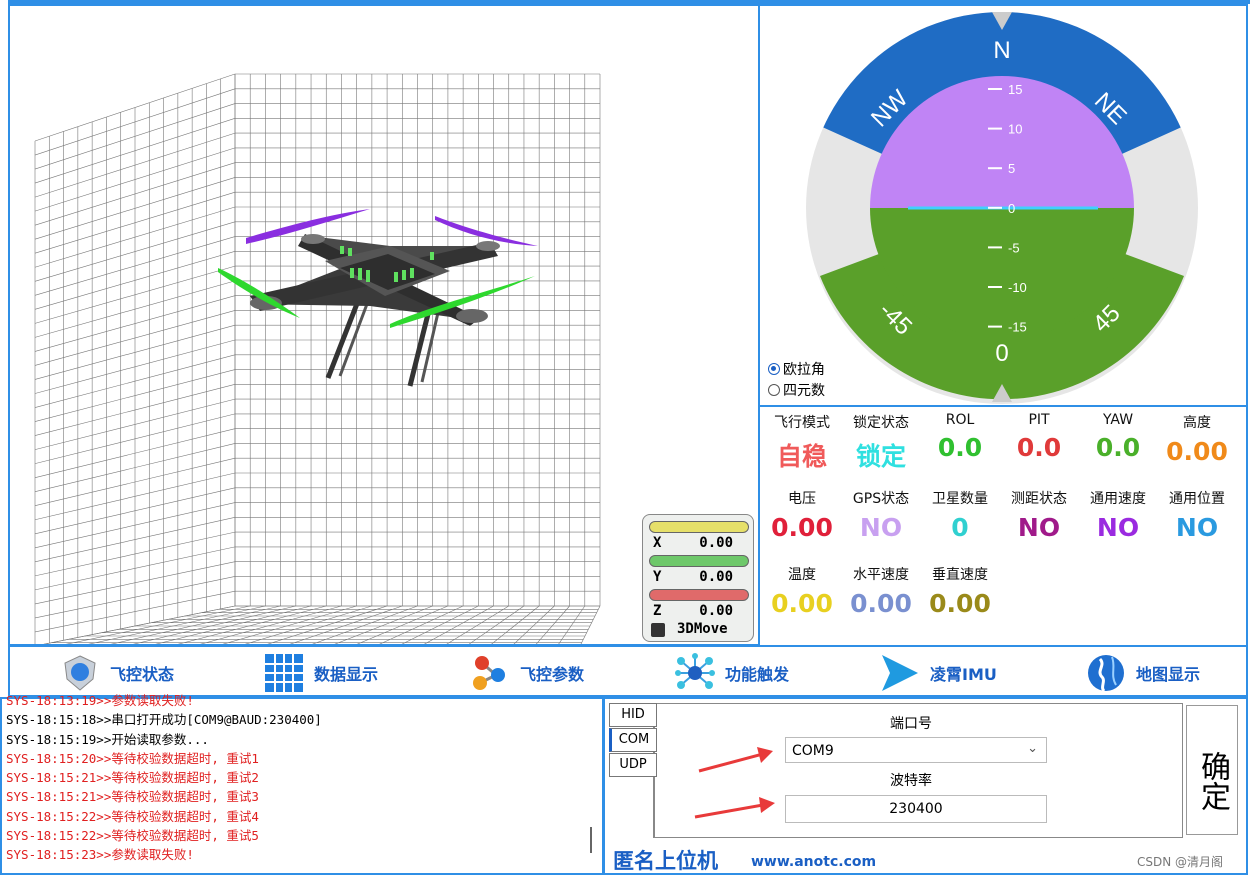 The image size is (1250, 875). Describe the element at coordinates (1032, 748) in the screenshot. I see `chevron-down-icon: ⌄` at that location.